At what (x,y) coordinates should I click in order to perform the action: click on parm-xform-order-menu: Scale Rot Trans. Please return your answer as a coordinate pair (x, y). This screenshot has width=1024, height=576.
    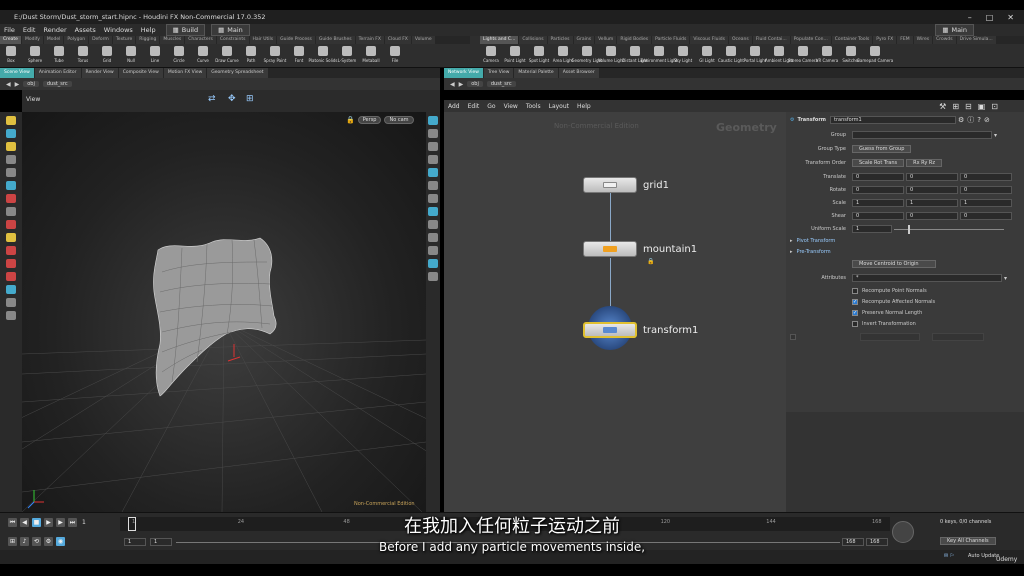
    Looking at the image, I should click on (878, 163).